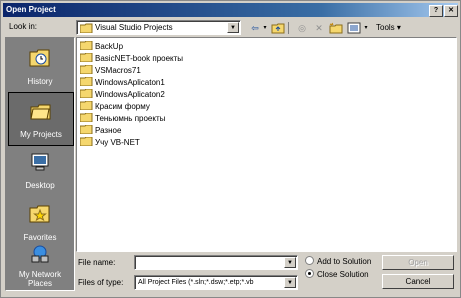  I want to click on cancel-button: Cancel, so click(418, 281).